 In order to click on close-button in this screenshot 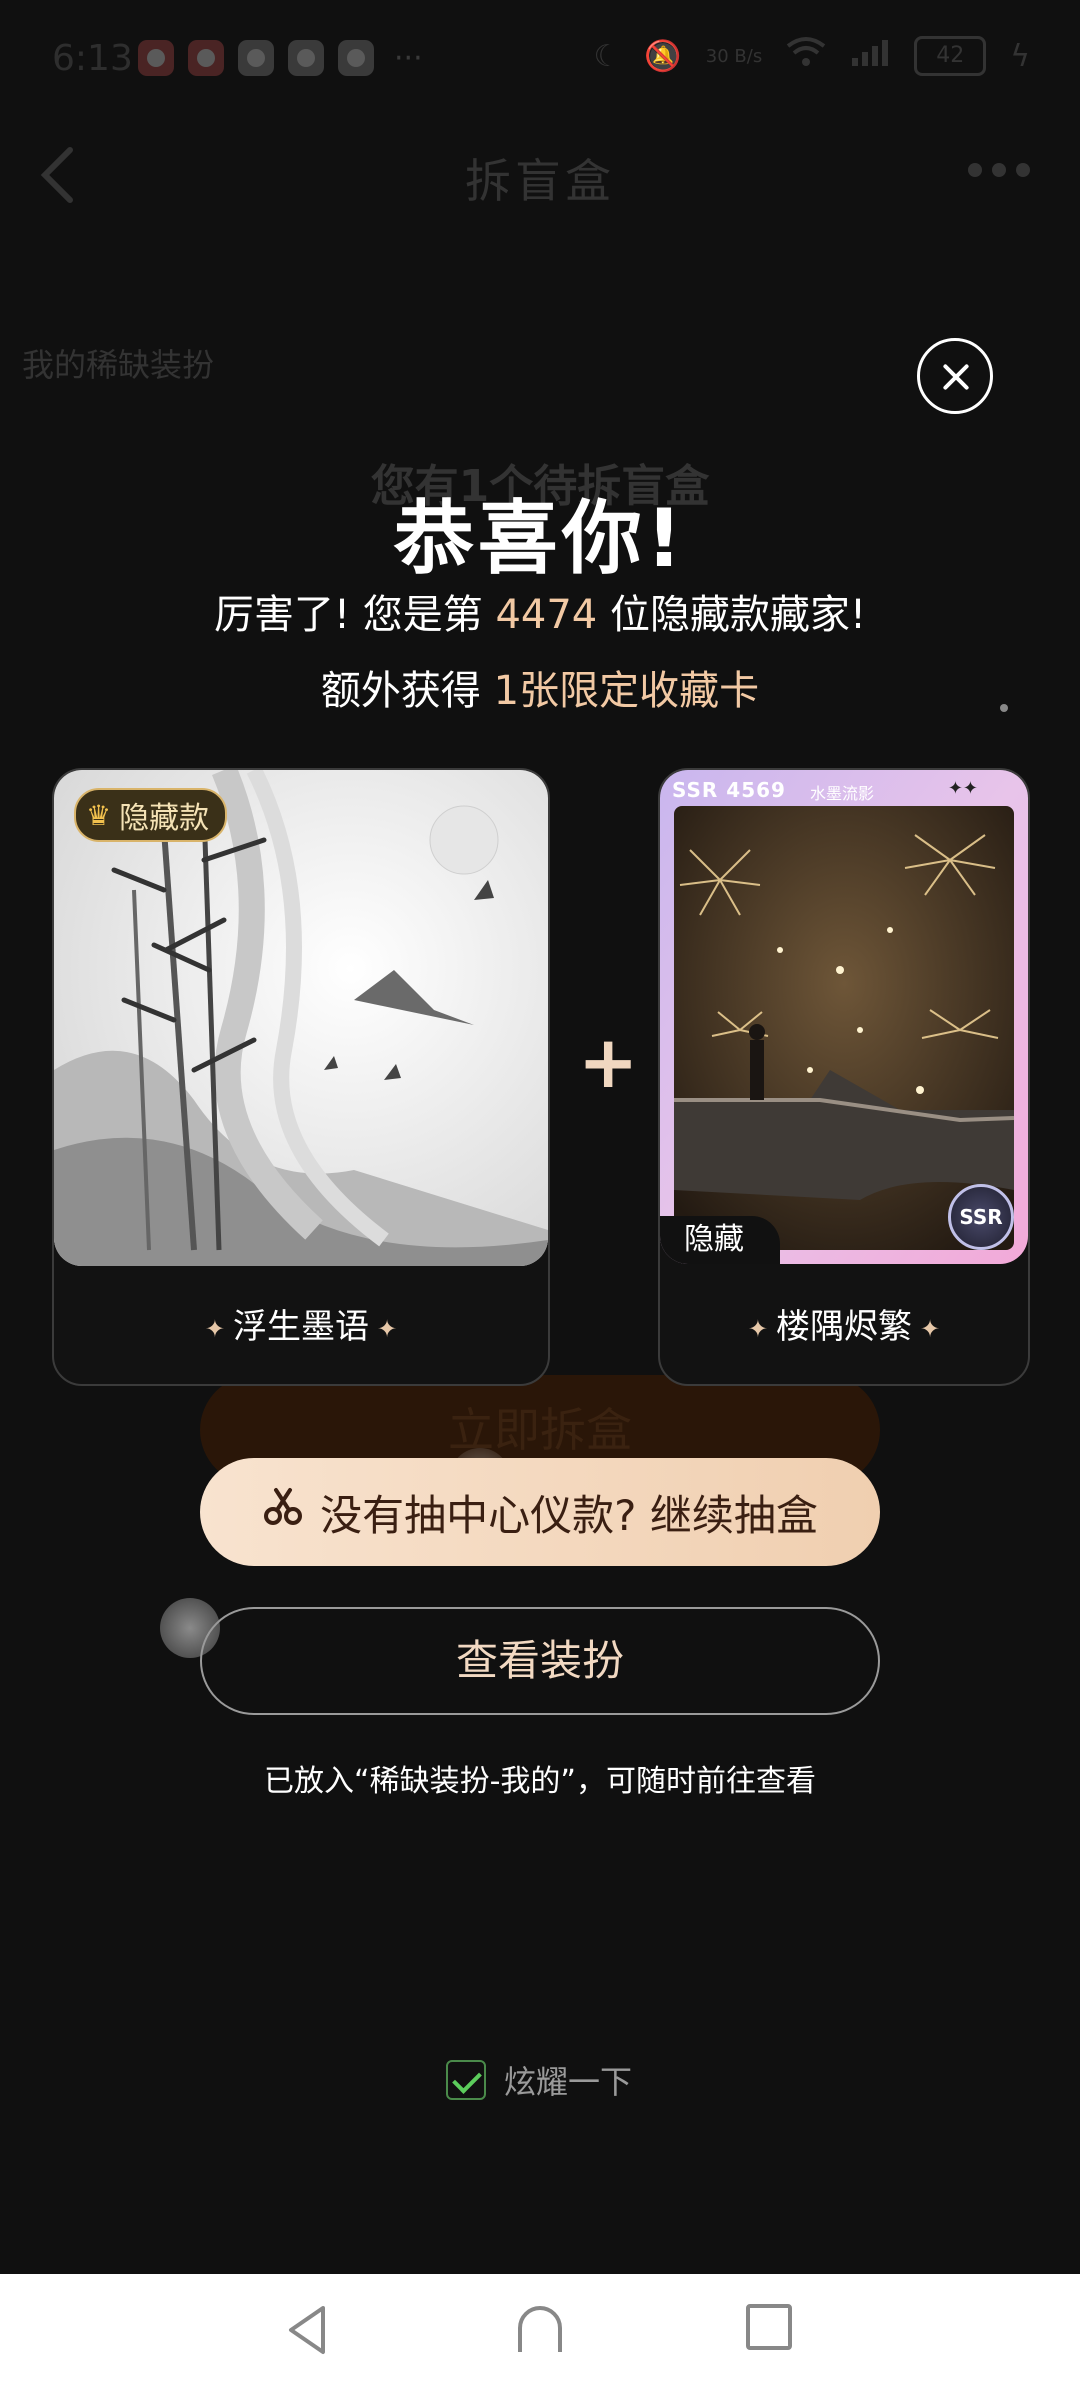, I will do `click(955, 376)`.